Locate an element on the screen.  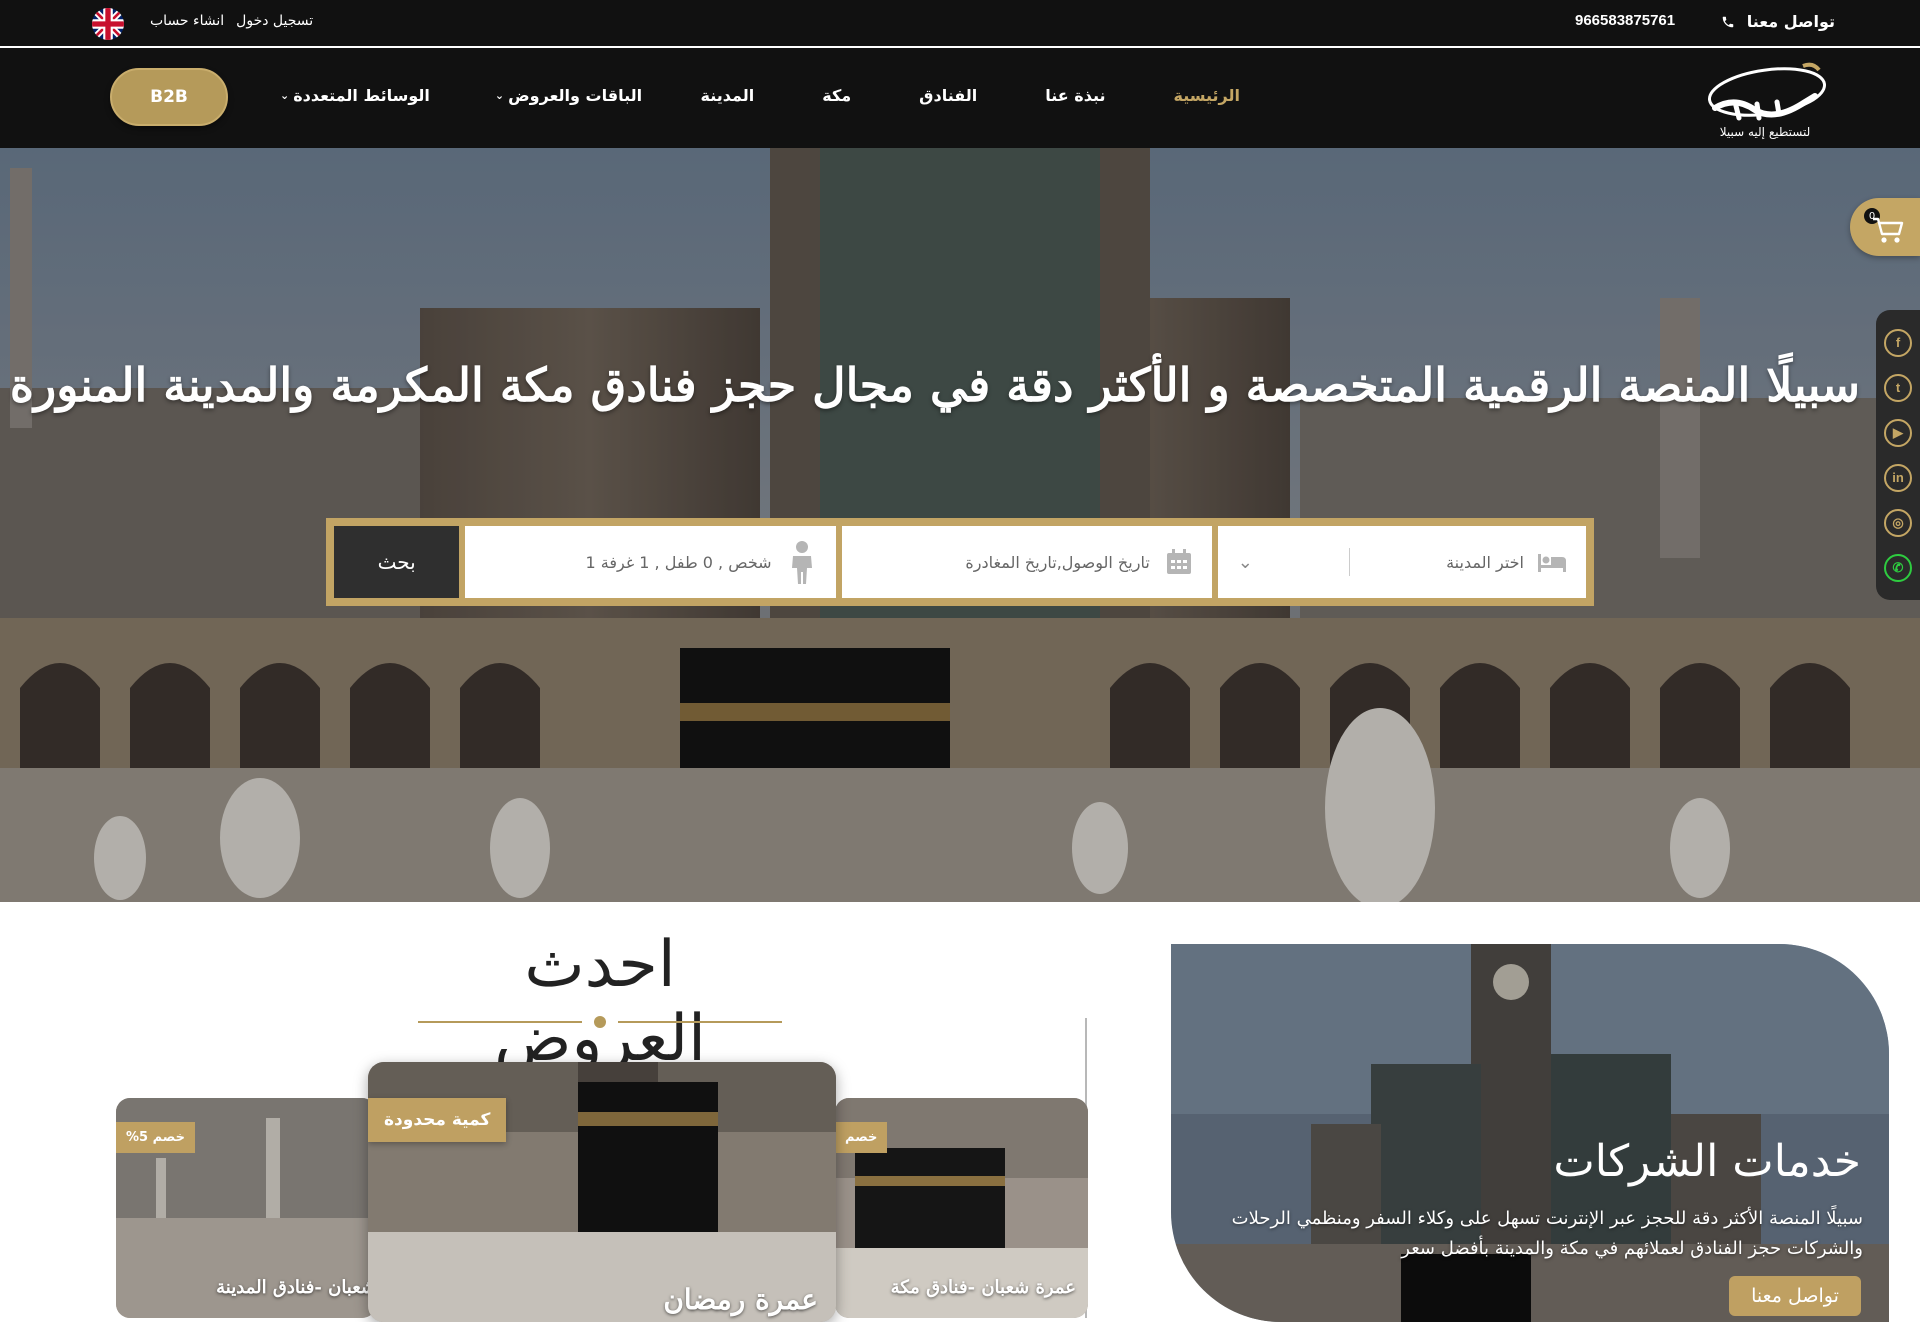
title-divider is located at coordinates (600, 1022).